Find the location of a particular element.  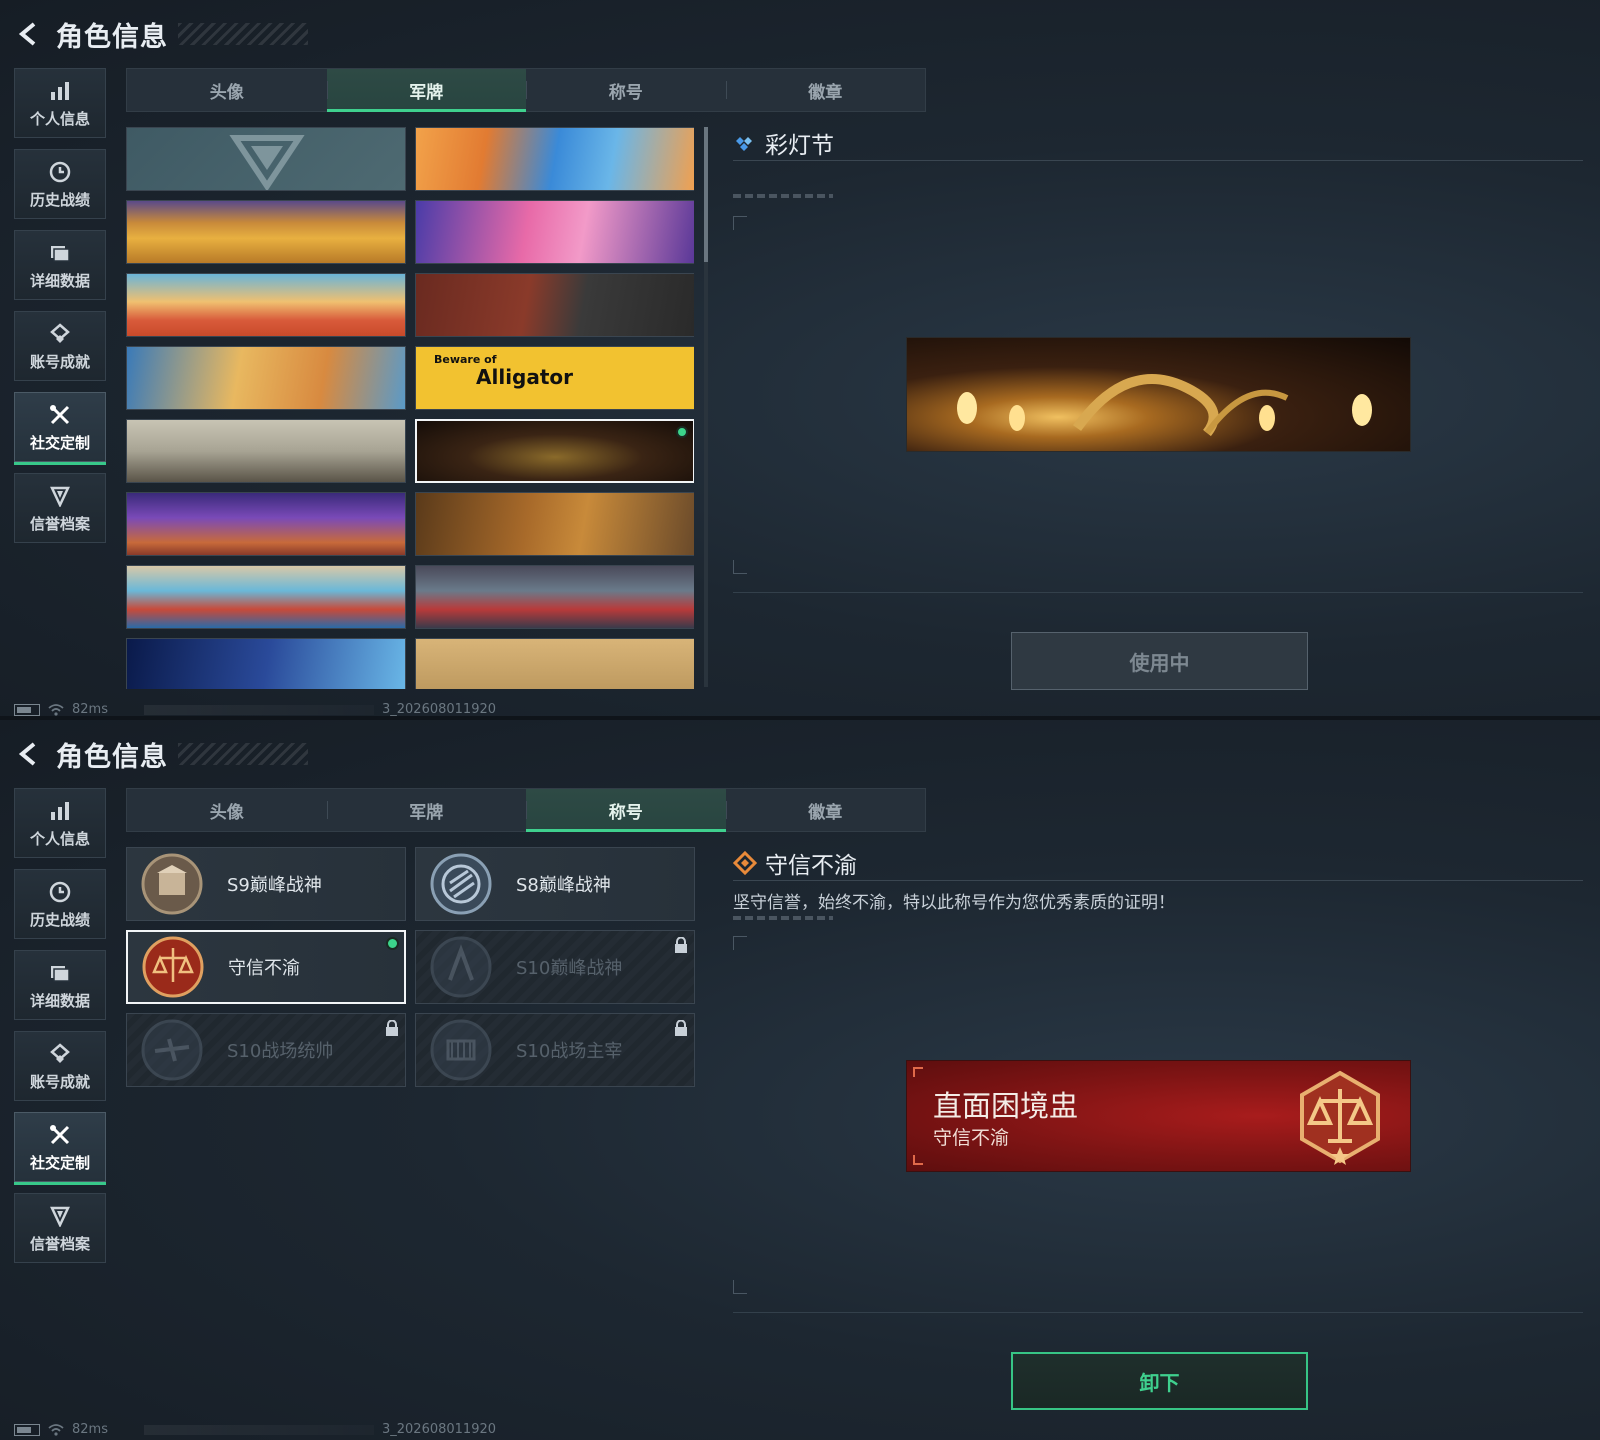

in-use-button: 使用中 is located at coordinates (1159, 661).